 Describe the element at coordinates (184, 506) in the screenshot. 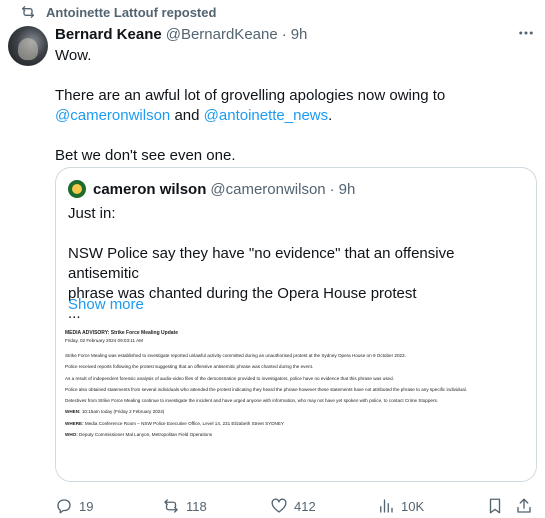

I see `repost-button: 118` at that location.